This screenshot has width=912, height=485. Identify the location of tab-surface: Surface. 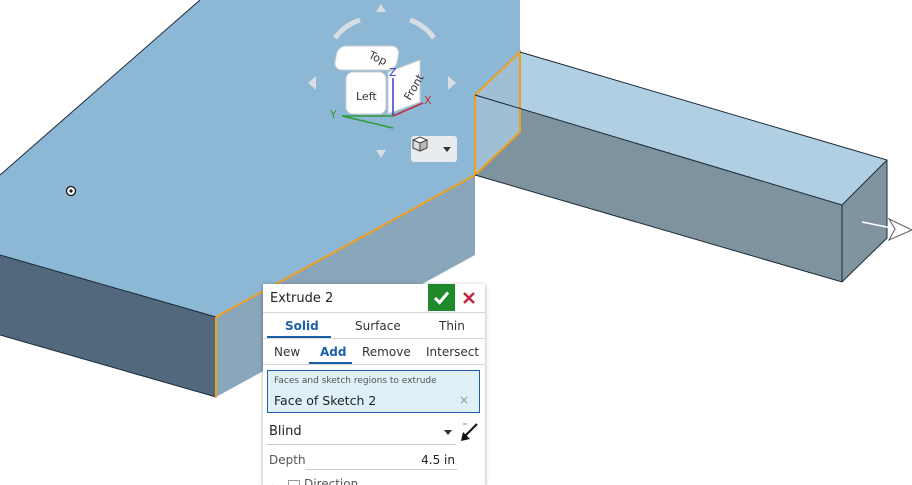
(378, 326).